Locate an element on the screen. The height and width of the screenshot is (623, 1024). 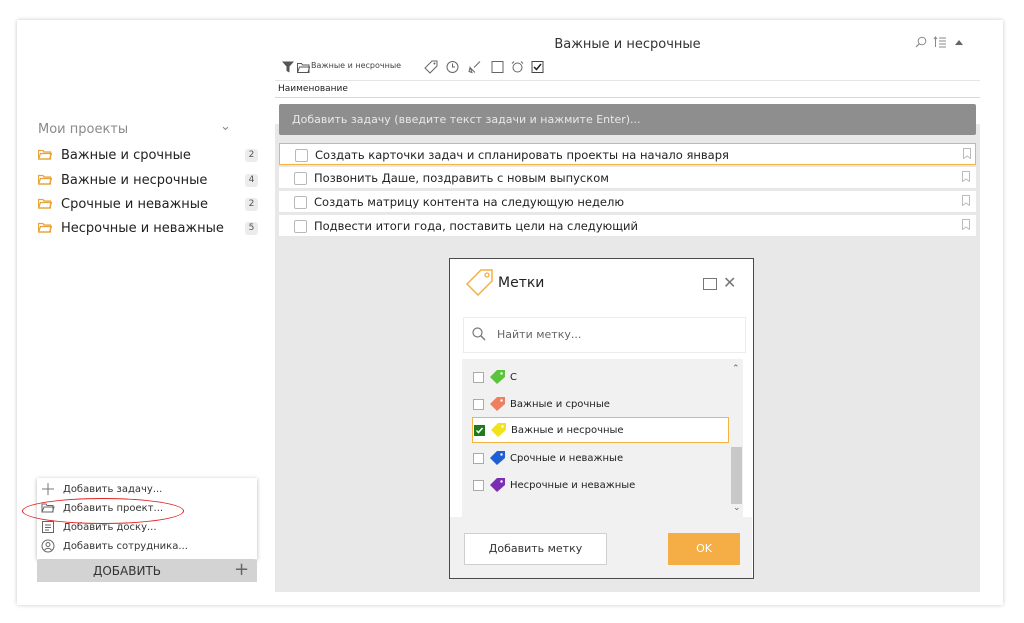
filter-icon is located at coordinates (288, 67).